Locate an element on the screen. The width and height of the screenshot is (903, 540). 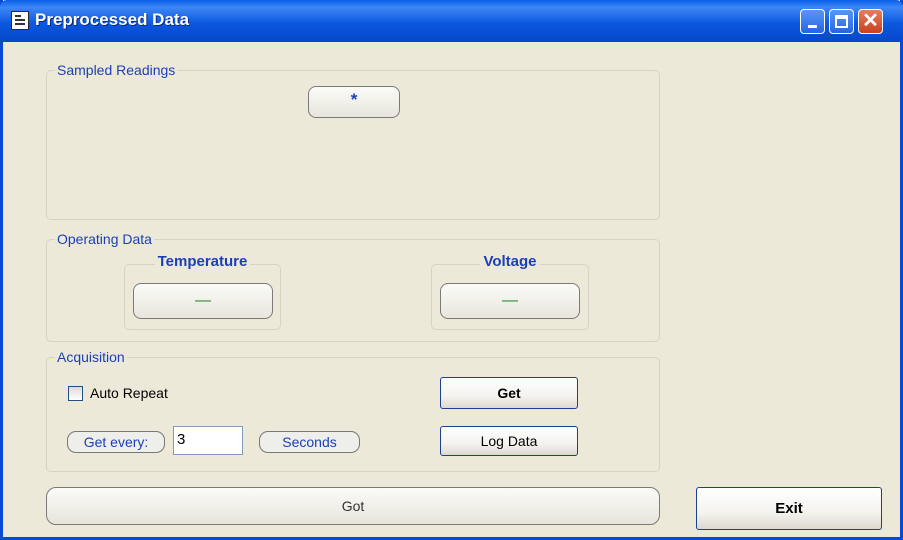
maximize-icon is located at coordinates (841, 21).